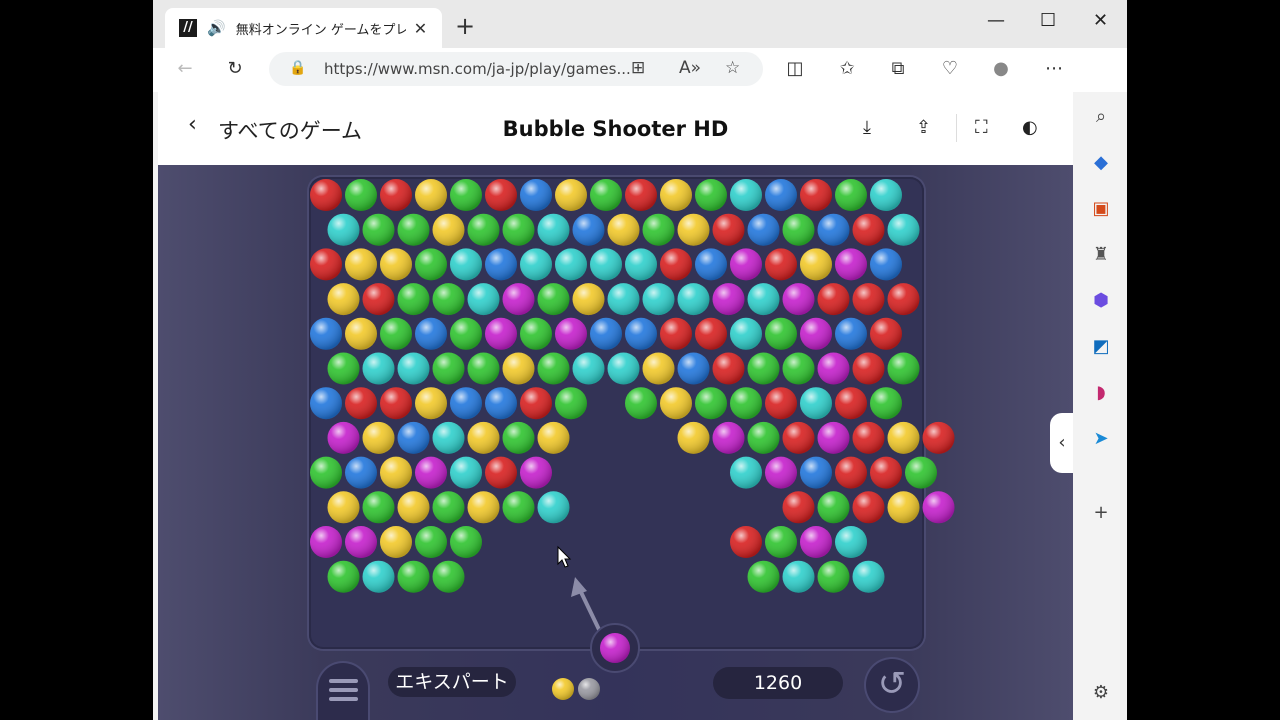 This screenshot has height=720, width=1280. What do you see at coordinates (420, 28) in the screenshot?
I see `close-tab-icon: ✕` at bounding box center [420, 28].